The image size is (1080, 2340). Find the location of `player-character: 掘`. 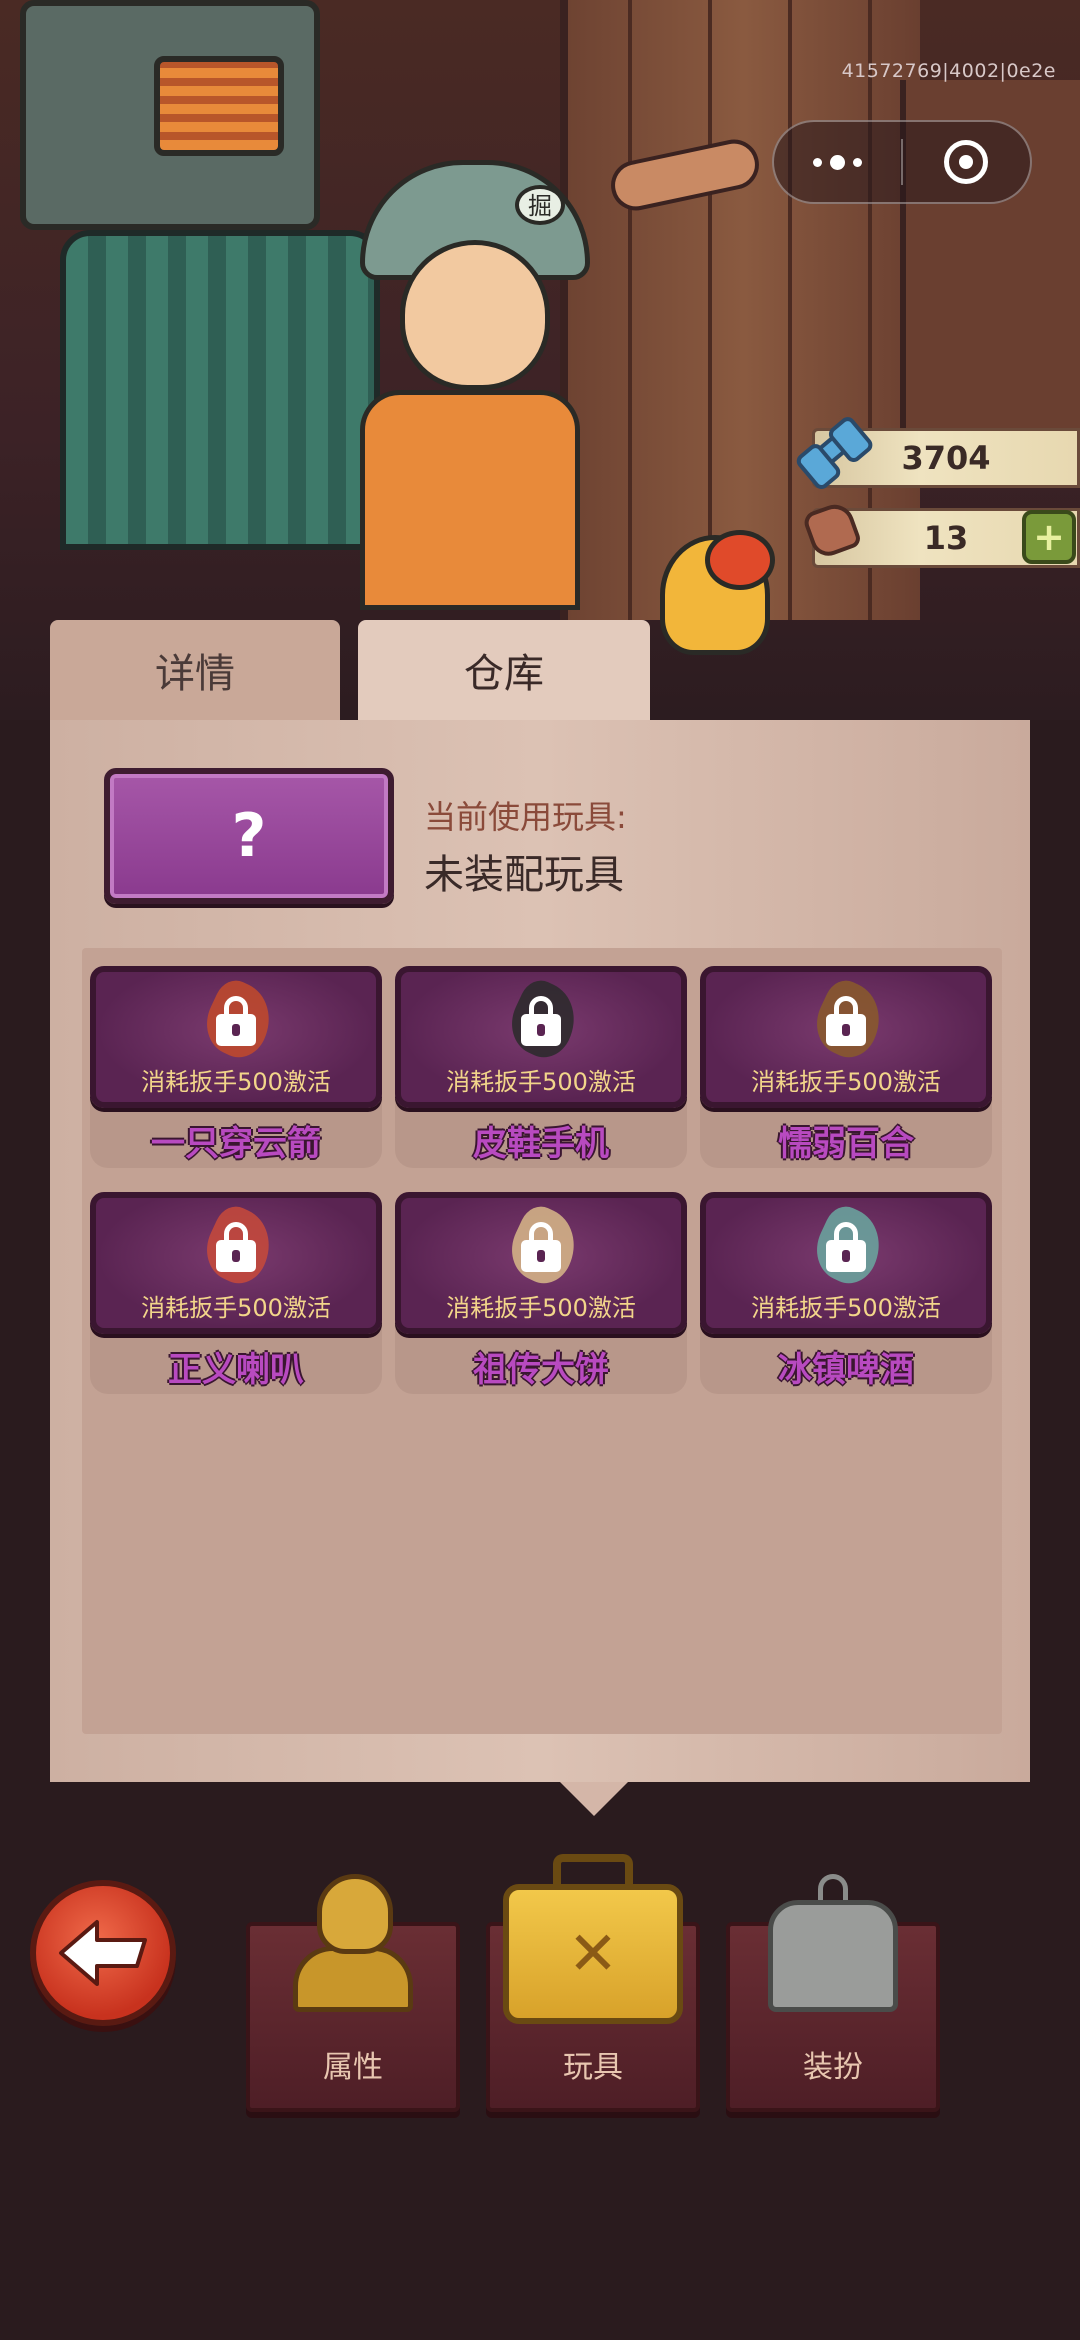

player-character: 掘 is located at coordinates (470, 385).